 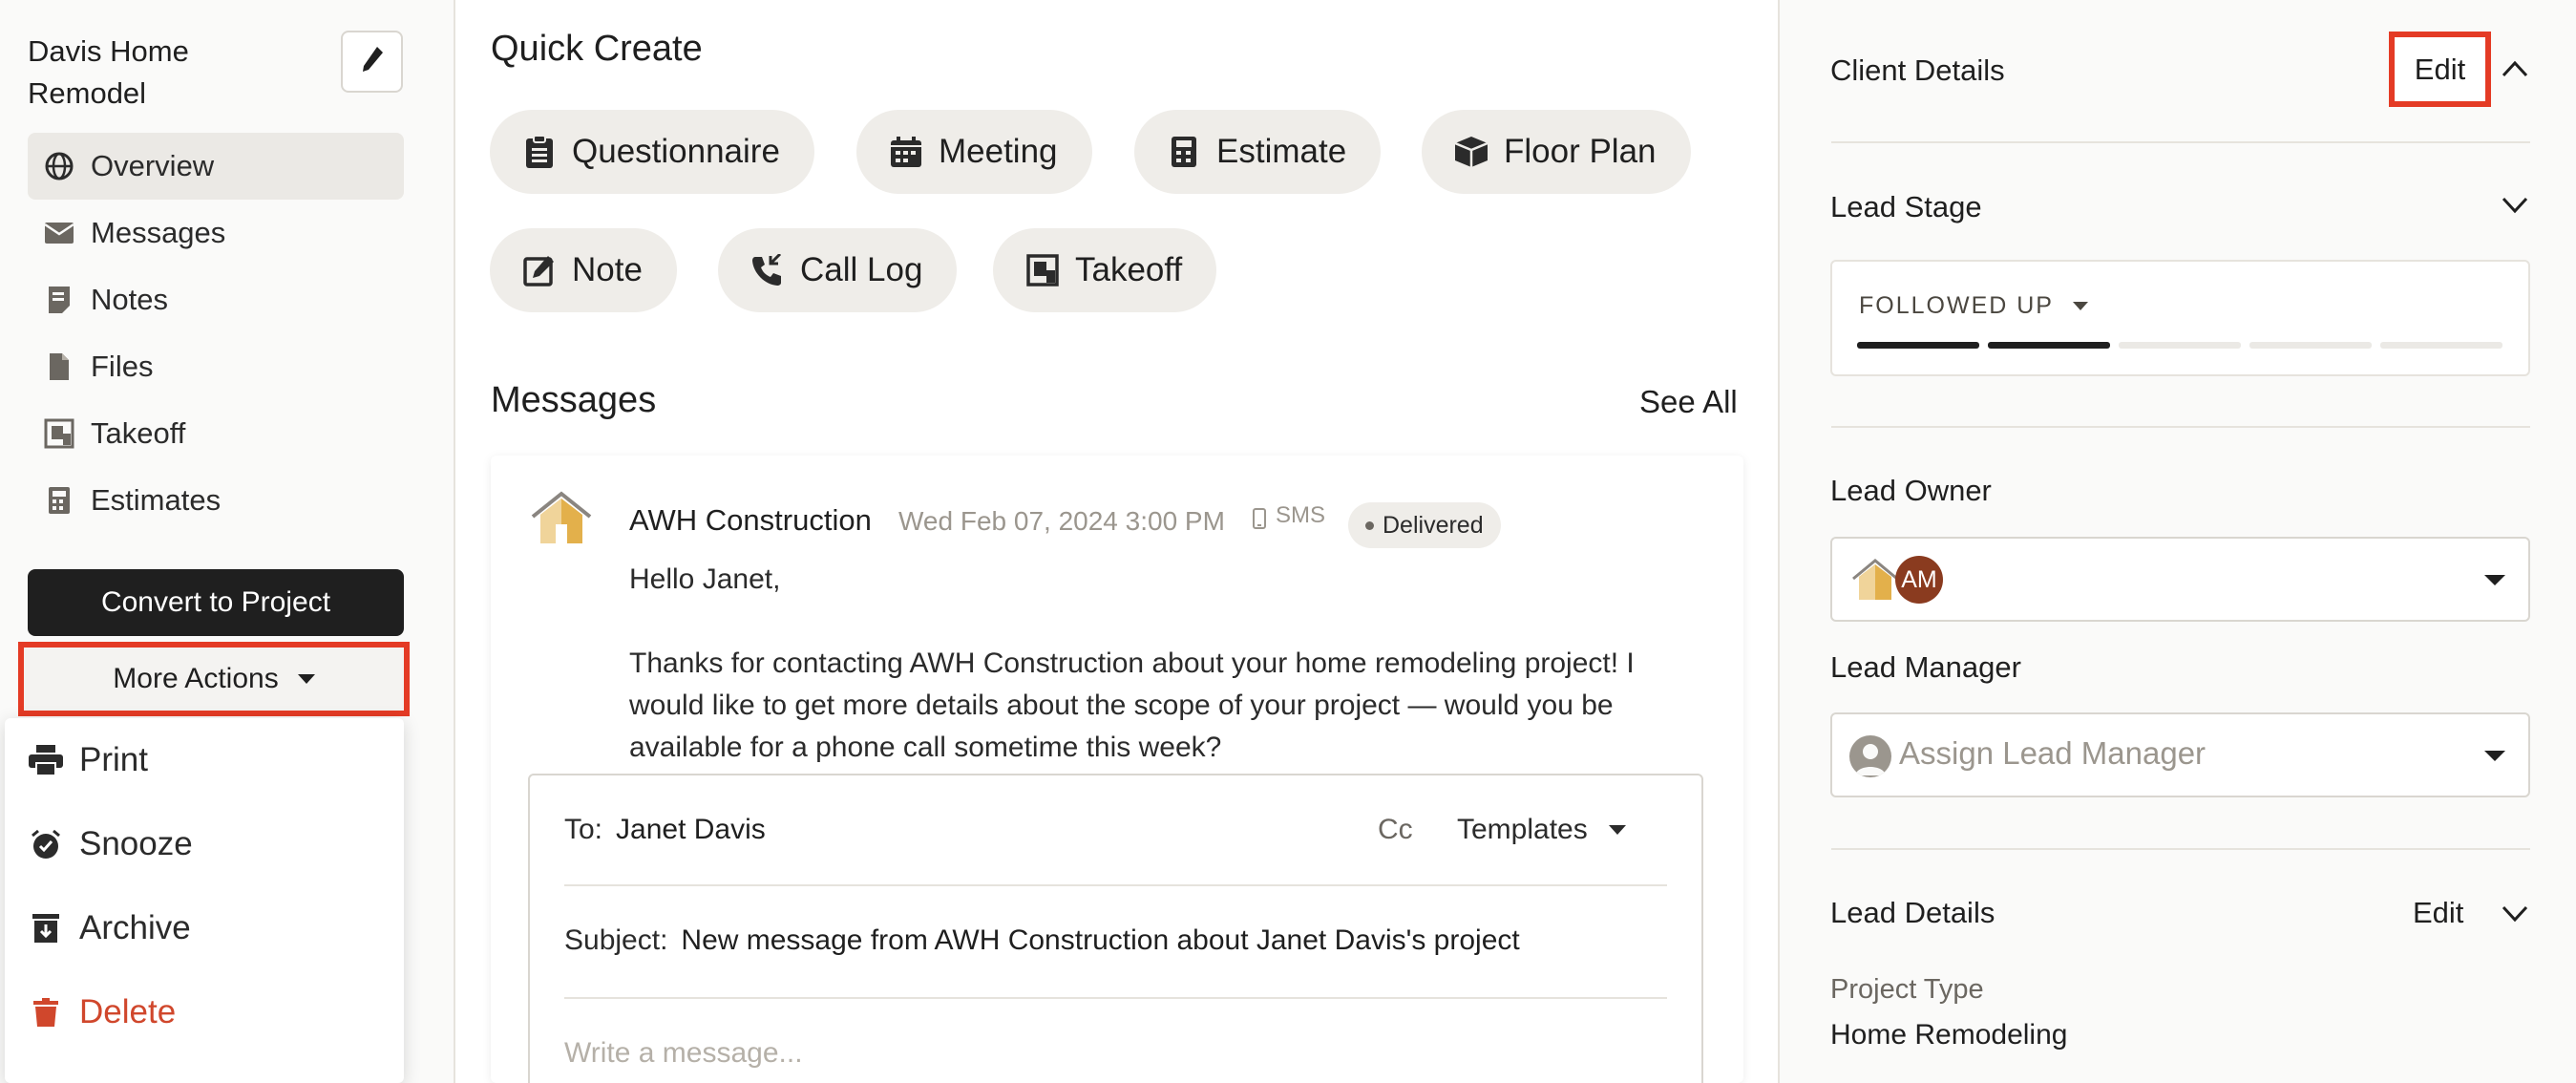 I want to click on menu-item-label: Delete, so click(x=128, y=1012).